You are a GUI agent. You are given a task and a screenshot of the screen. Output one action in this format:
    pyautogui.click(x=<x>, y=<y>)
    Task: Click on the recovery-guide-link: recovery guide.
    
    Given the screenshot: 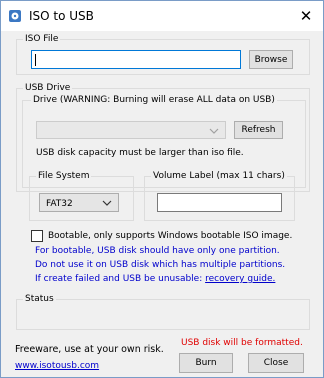 What is the action you would take?
    pyautogui.click(x=240, y=279)
    